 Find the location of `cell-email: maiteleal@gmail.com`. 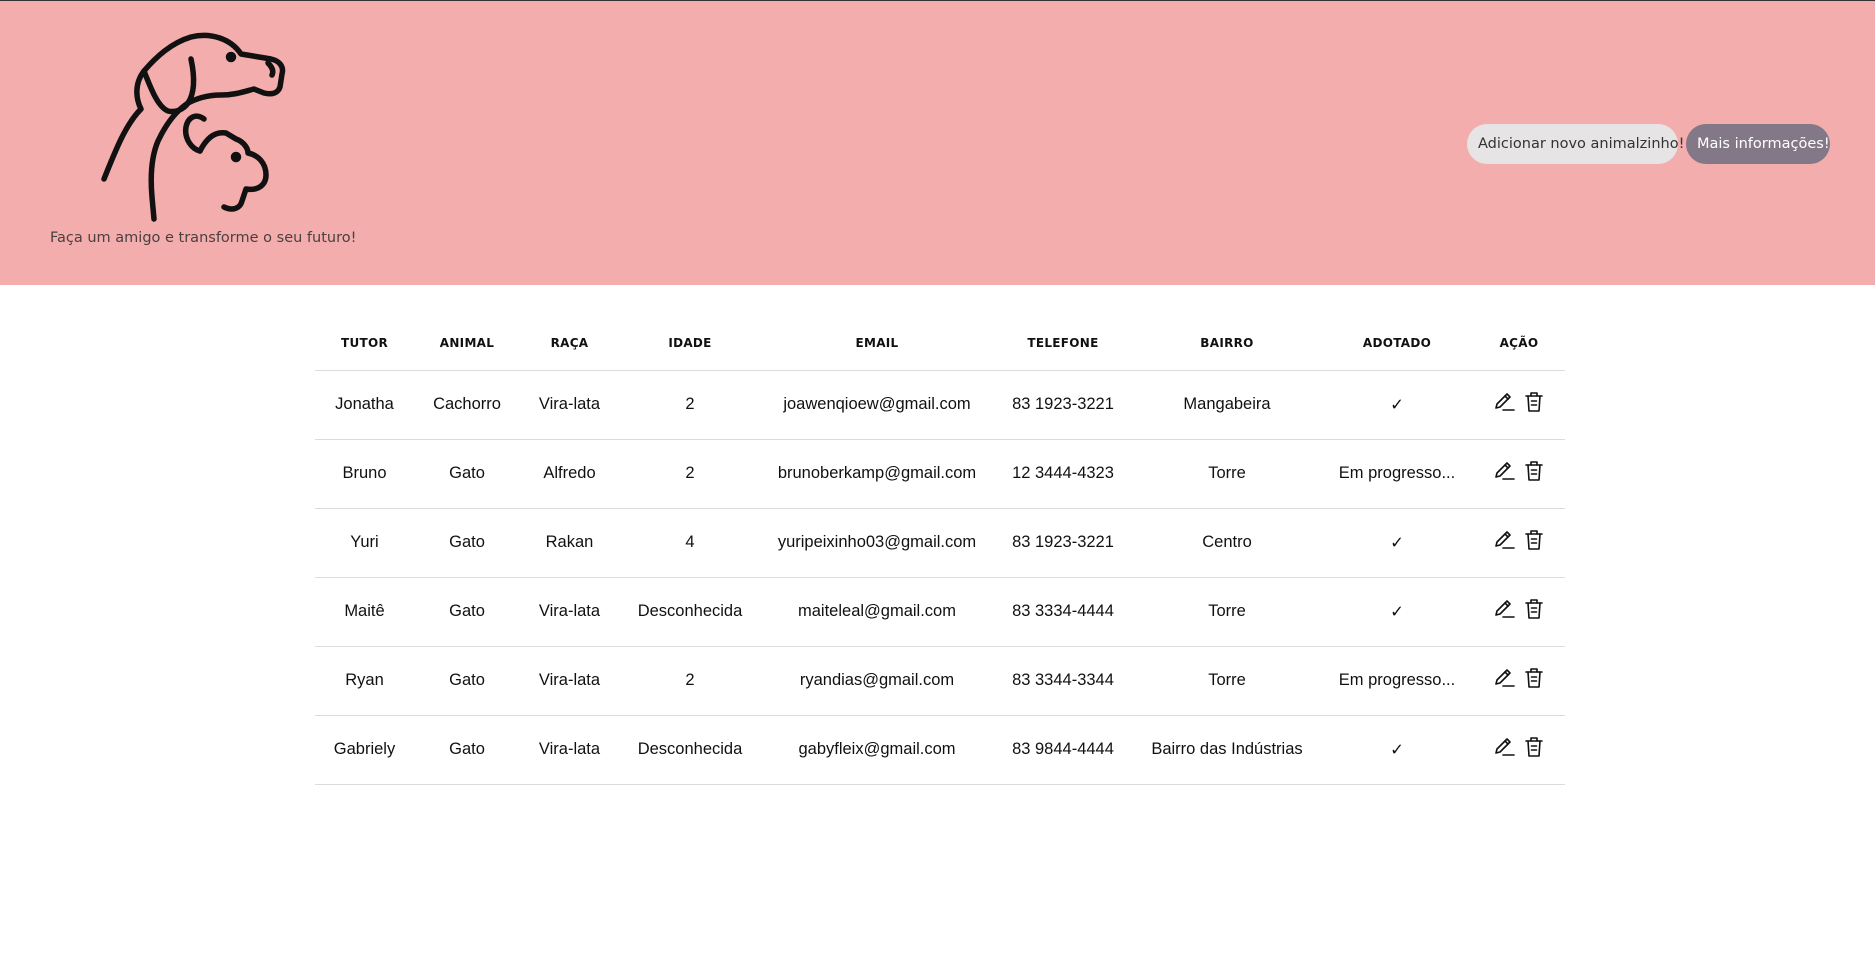

cell-email: maiteleal@gmail.com is located at coordinates (877, 612).